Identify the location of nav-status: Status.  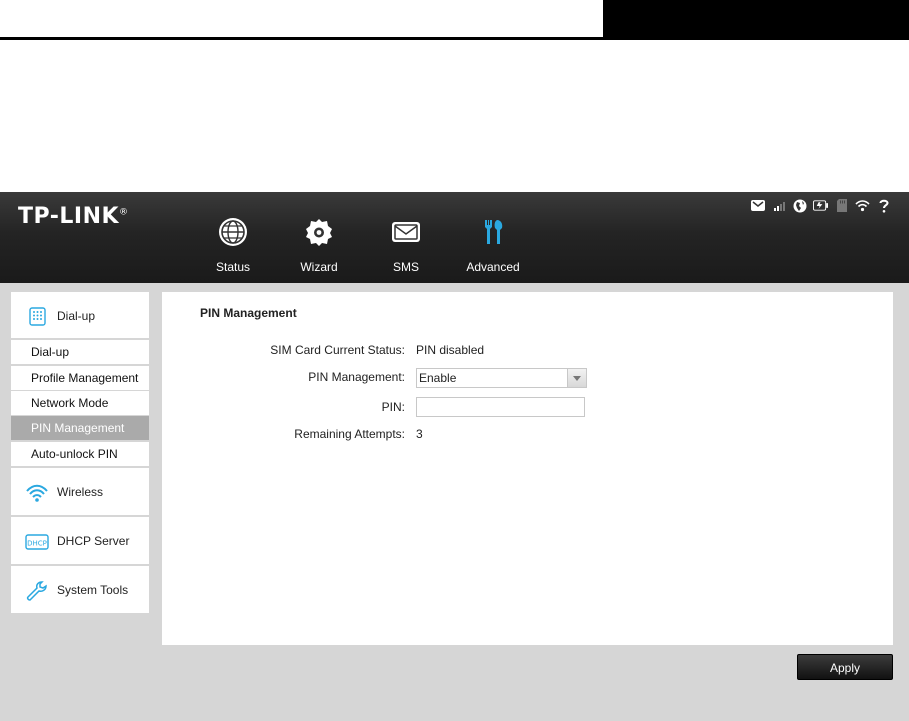
(233, 246).